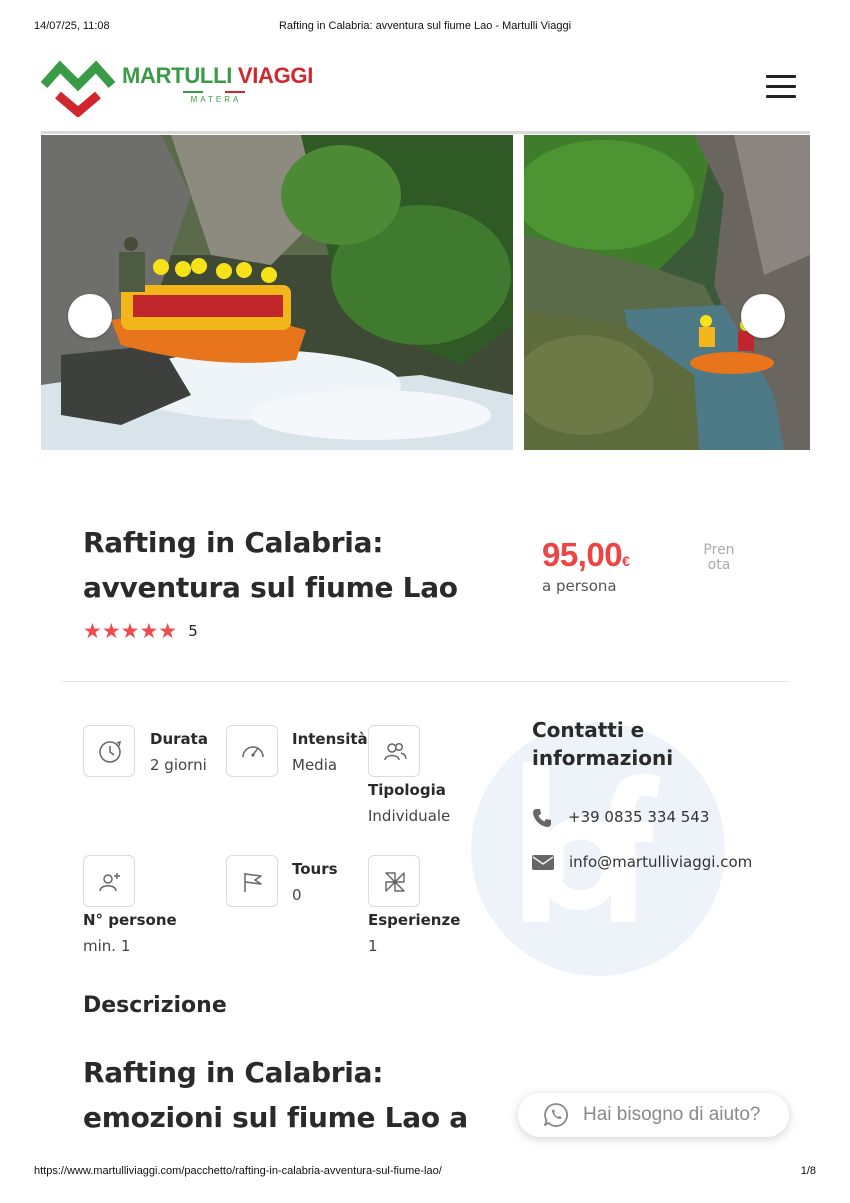 The width and height of the screenshot is (850, 1203). Describe the element at coordinates (543, 862) in the screenshot. I see `envelope-icon` at that location.